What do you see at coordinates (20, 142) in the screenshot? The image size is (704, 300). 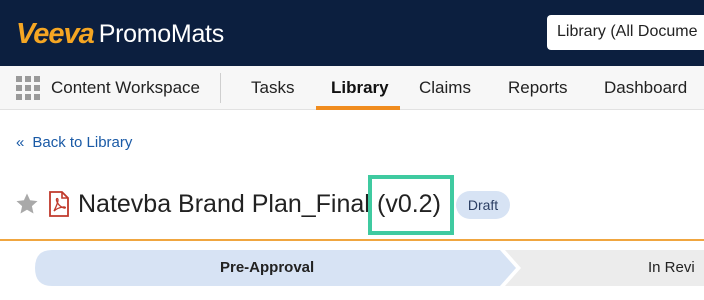 I see `double-chevron-left-icon: «` at bounding box center [20, 142].